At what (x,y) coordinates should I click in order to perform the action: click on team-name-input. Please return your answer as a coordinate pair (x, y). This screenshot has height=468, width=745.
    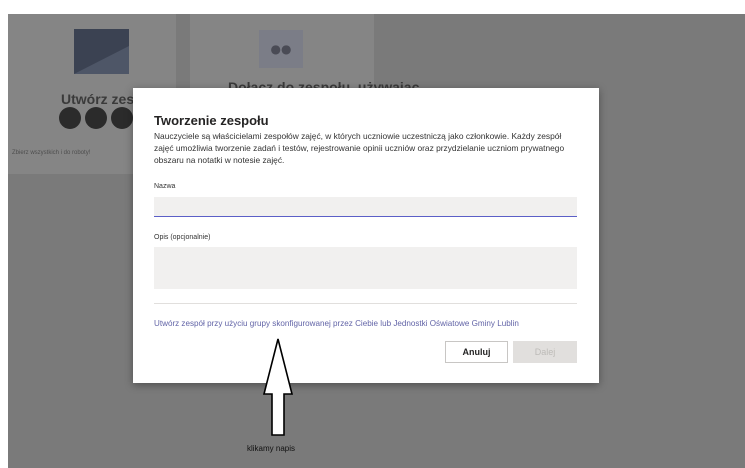
    Looking at the image, I should click on (365, 207).